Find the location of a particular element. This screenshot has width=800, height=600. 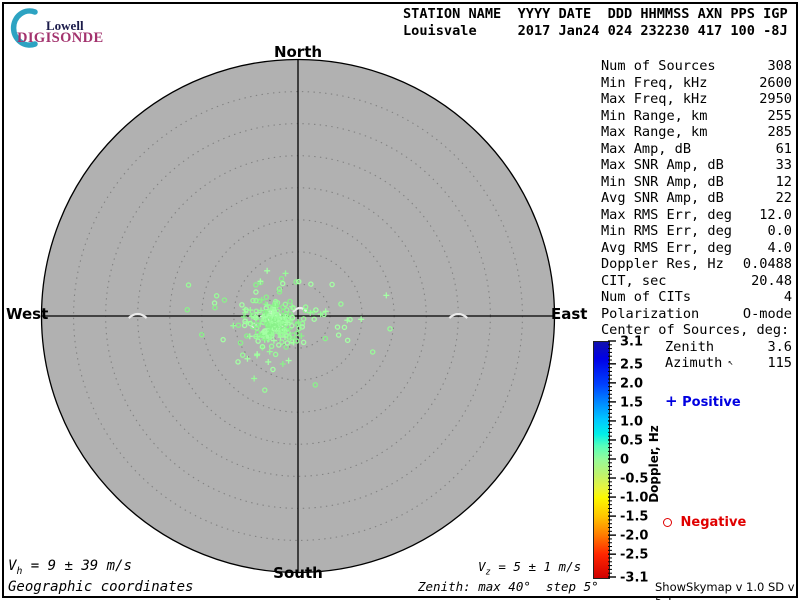

plus-marker-icon: + is located at coordinates (671, 401).